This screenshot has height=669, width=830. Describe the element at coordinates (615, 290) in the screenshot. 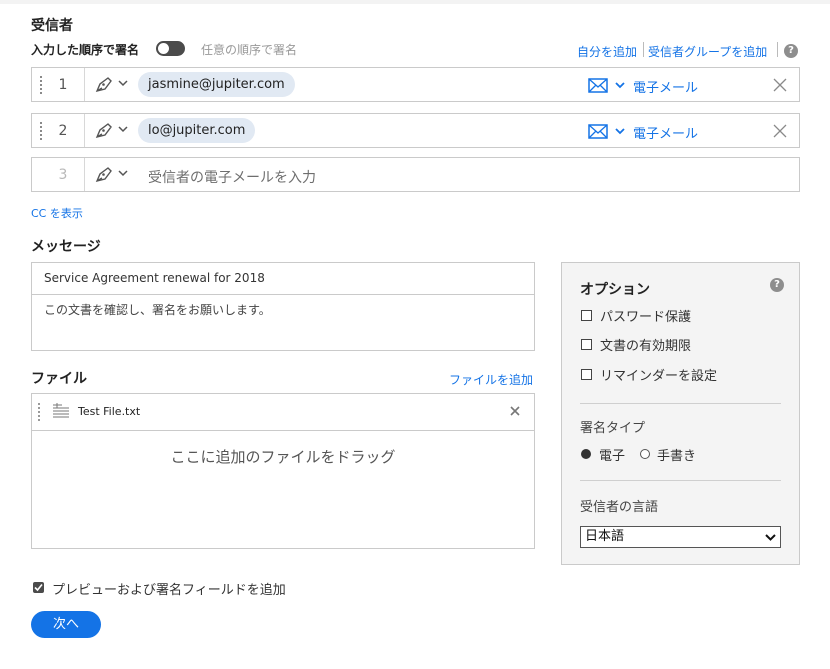

I see `options-title: オプション` at that location.